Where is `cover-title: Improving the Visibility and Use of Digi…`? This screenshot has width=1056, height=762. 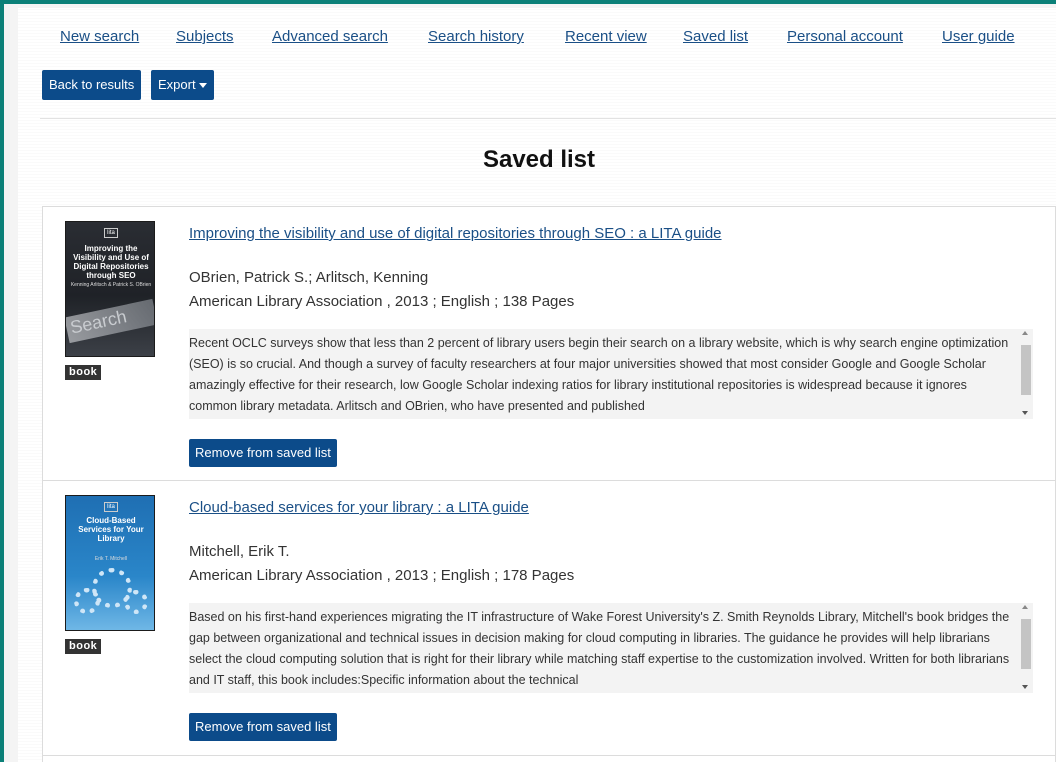 cover-title: Improving the Visibility and Use of Digi… is located at coordinates (111, 262).